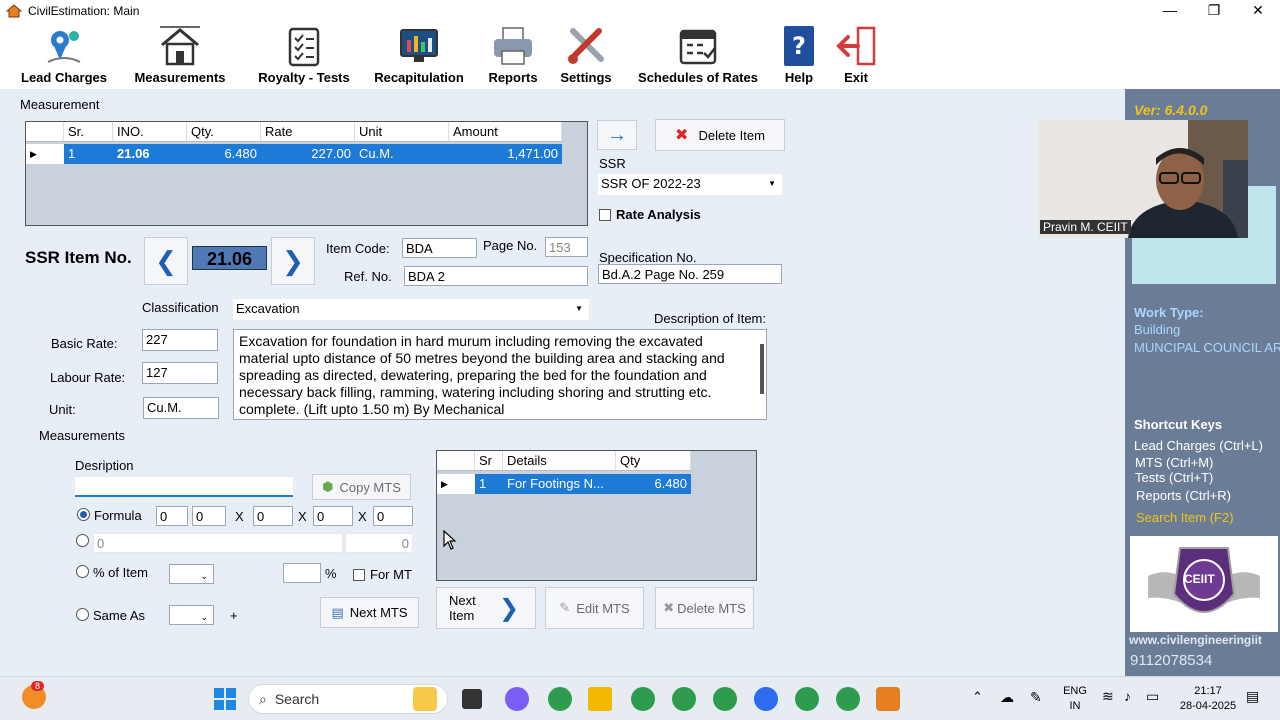  I want to click on civil-estimation-app-icon, so click(888, 699).